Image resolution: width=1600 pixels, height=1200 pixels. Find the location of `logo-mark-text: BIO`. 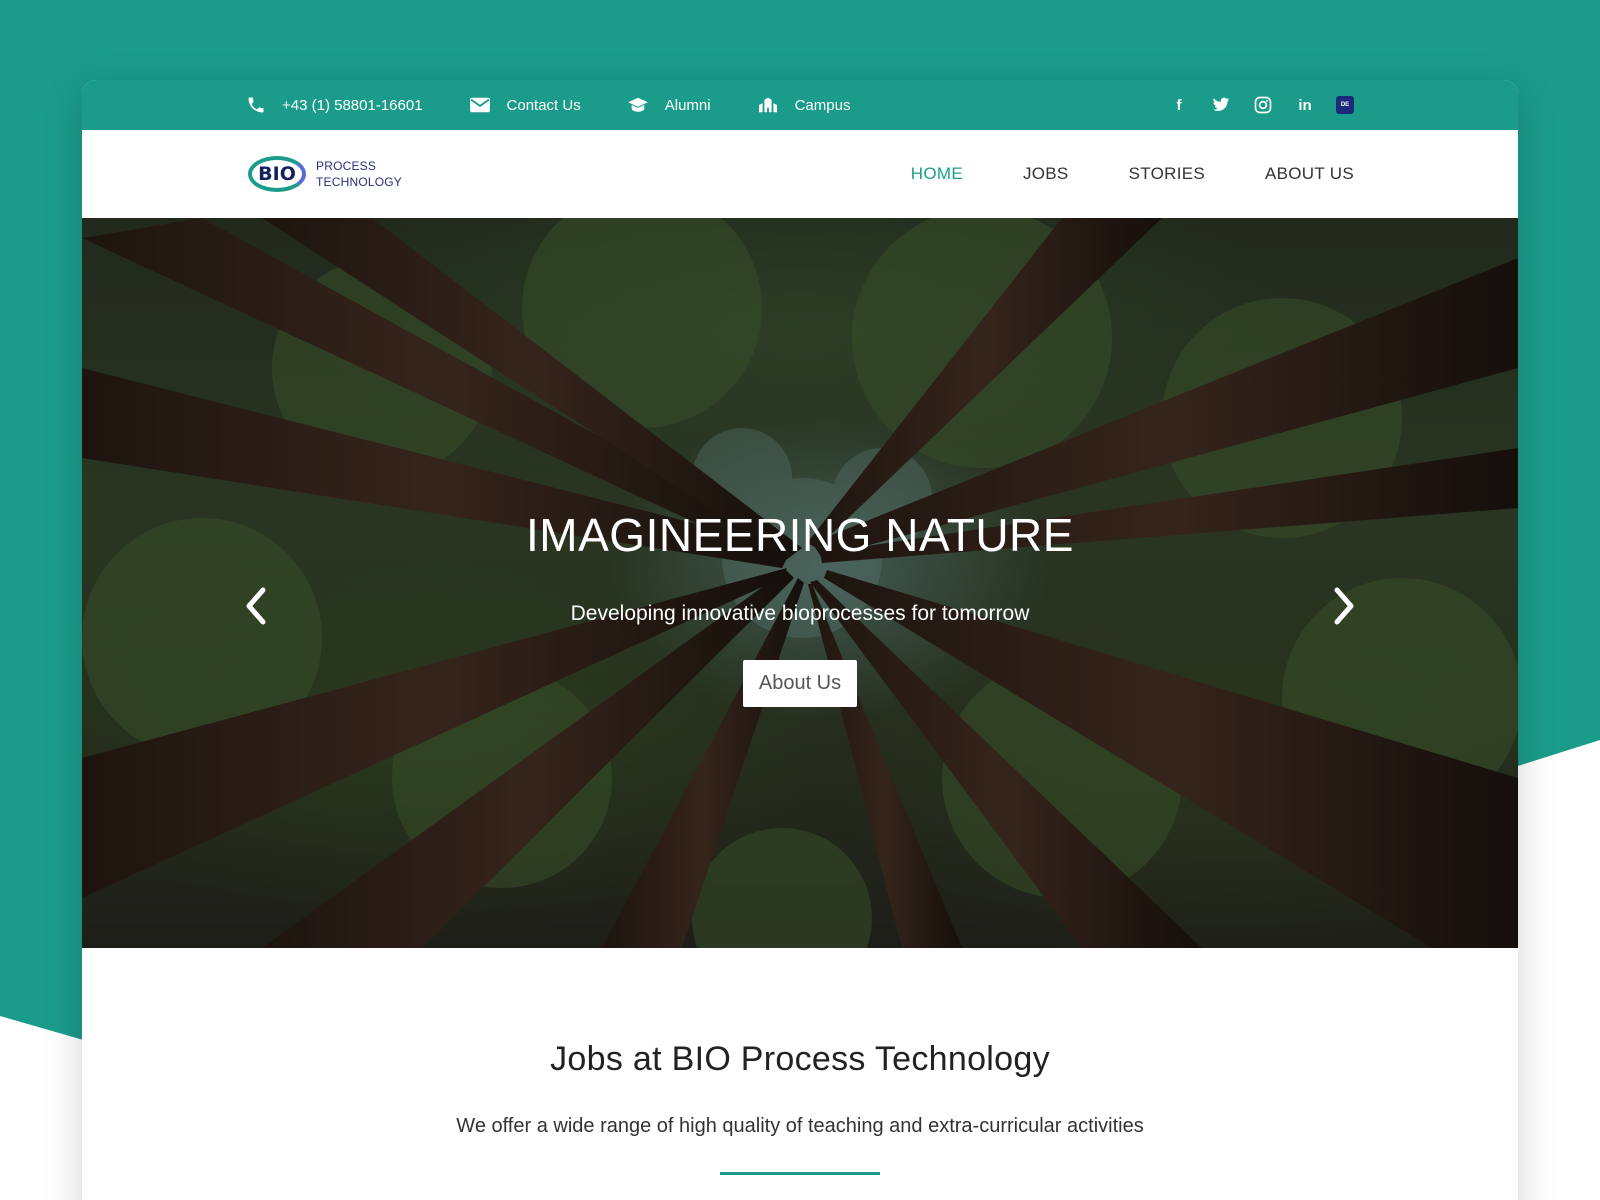

logo-mark-text: BIO is located at coordinates (277, 174).